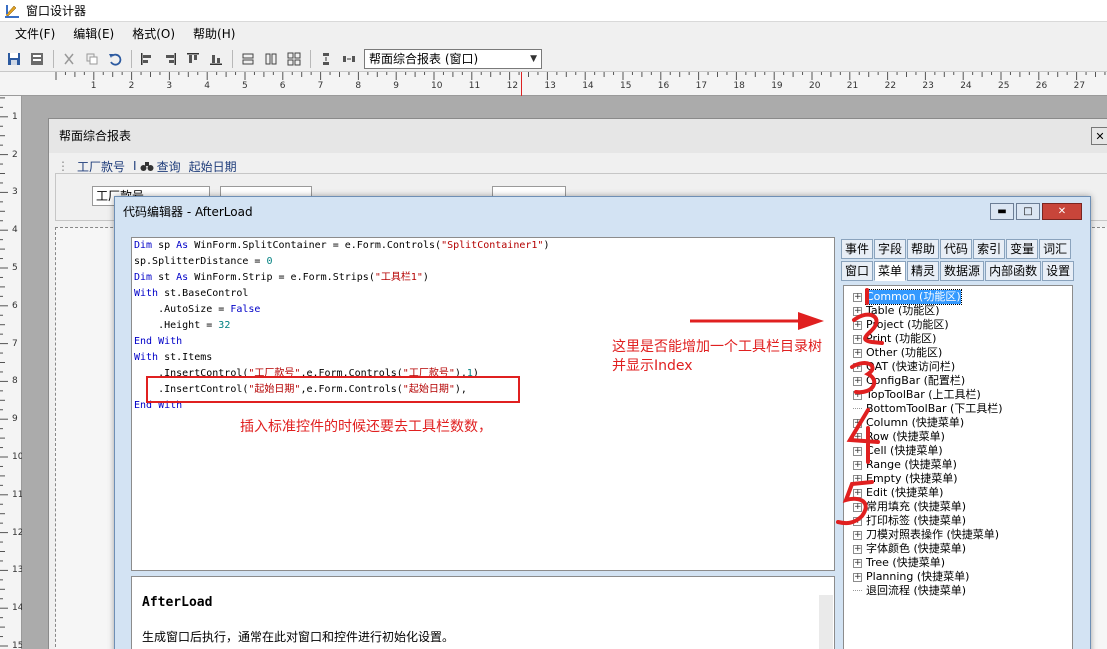 The image size is (1107, 649). I want to click on tab-tabs_row2-4: 内部函数, so click(1013, 271).